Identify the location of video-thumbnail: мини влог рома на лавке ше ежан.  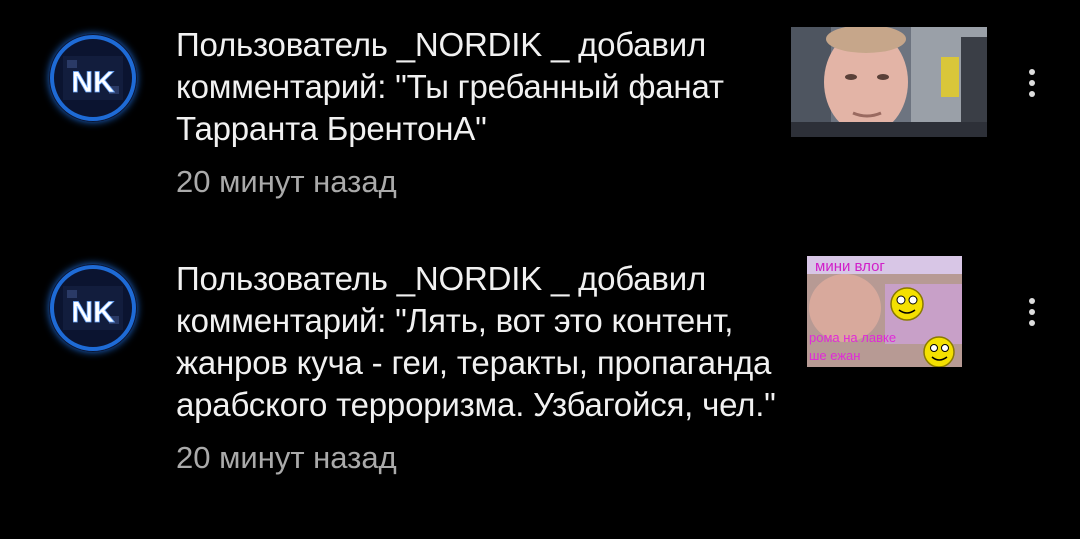
(884, 311).